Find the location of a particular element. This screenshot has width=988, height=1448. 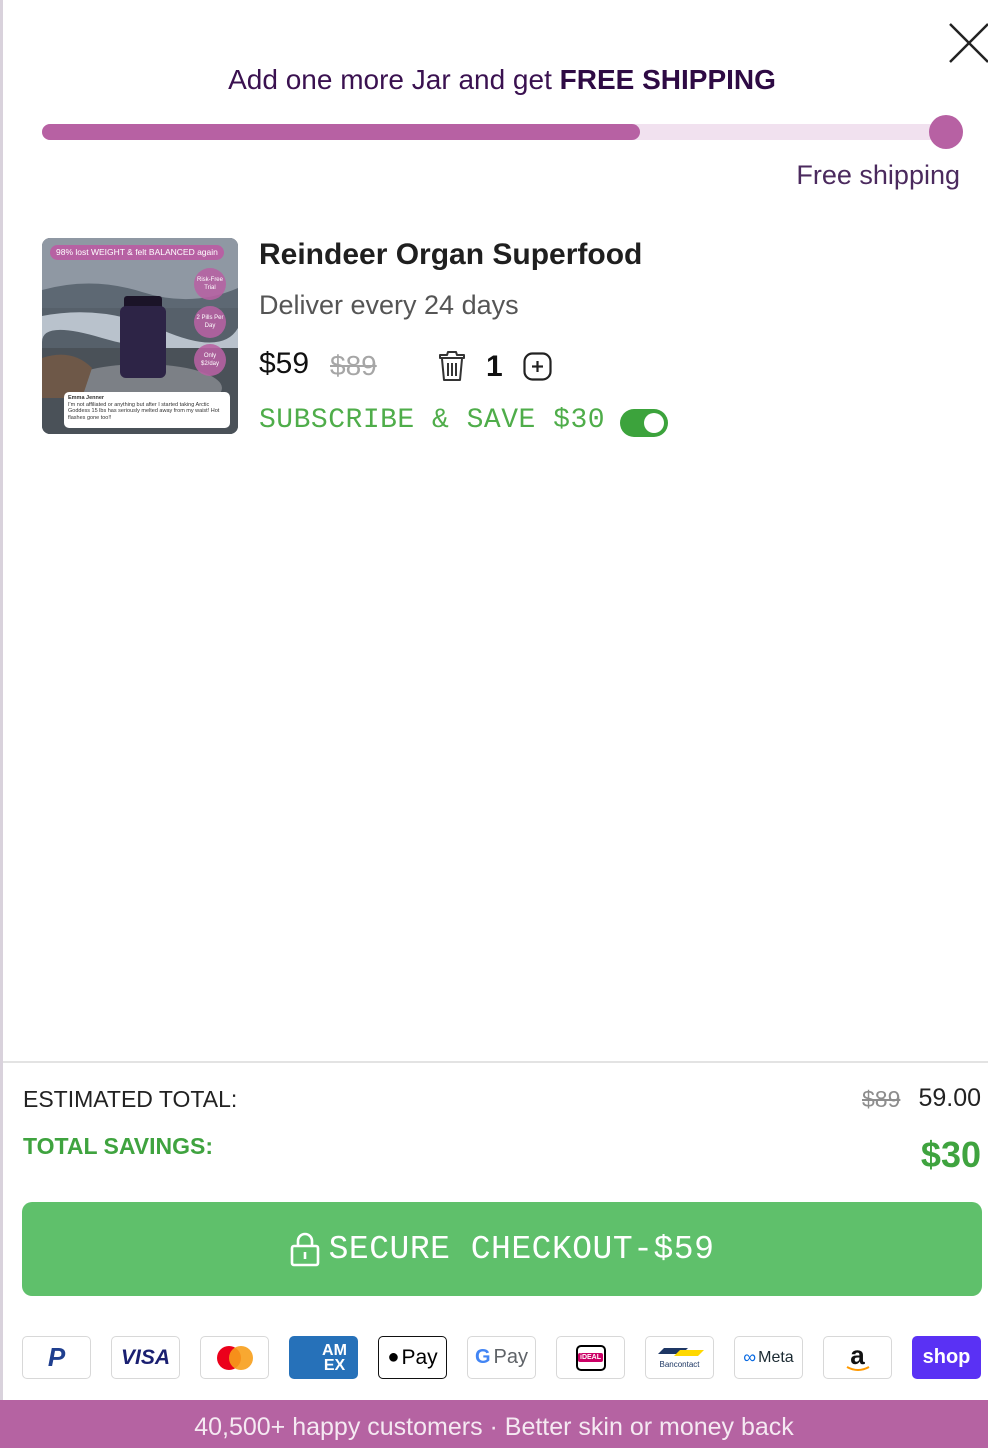

mastercard-icon is located at coordinates (234, 1357).